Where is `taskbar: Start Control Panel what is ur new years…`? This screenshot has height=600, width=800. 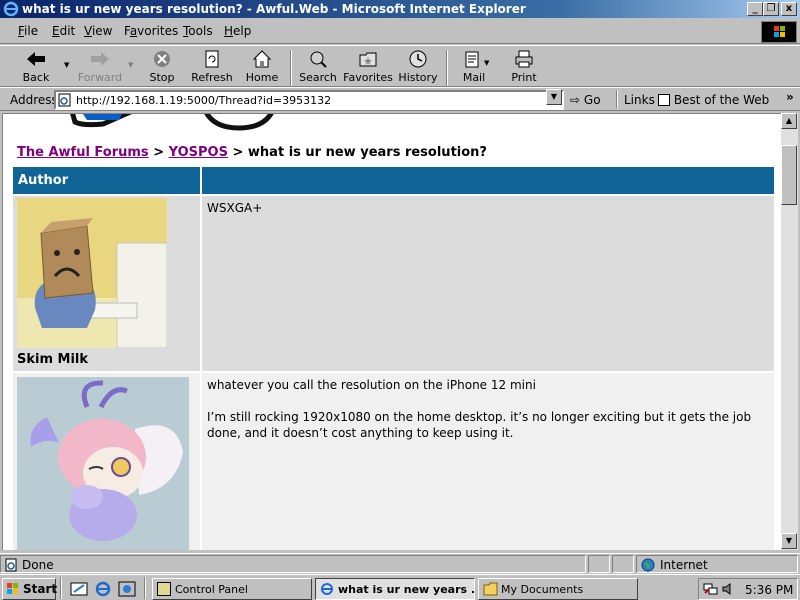 taskbar: Start Control Panel what is ur new years… is located at coordinates (400, 587).